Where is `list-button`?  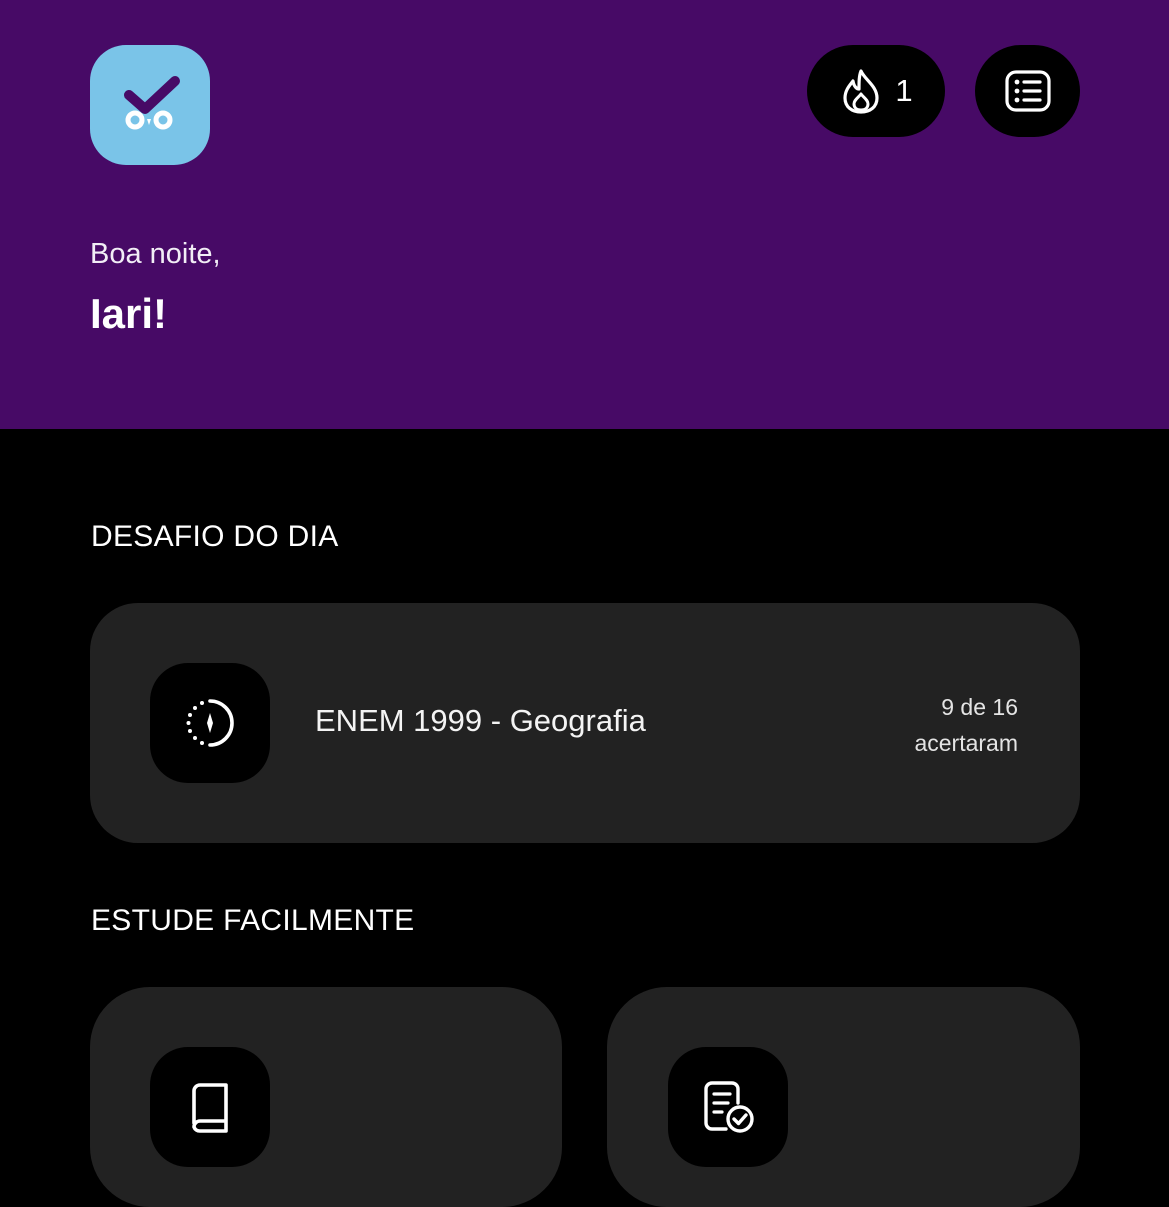 list-button is located at coordinates (1027, 91).